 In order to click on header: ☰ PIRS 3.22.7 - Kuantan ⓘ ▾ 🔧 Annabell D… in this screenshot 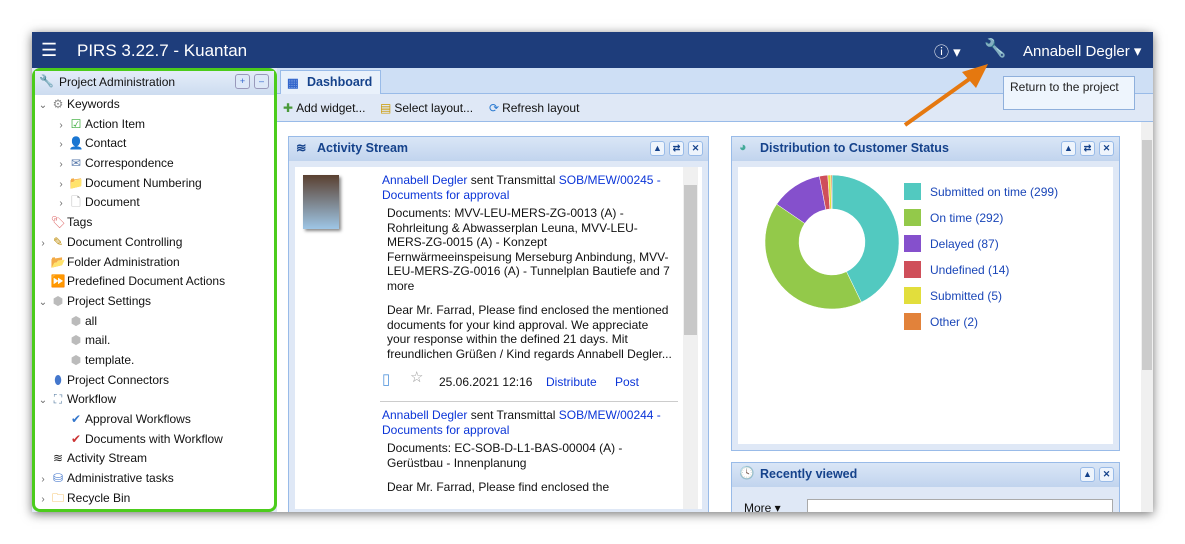, I will do `click(592, 50)`.